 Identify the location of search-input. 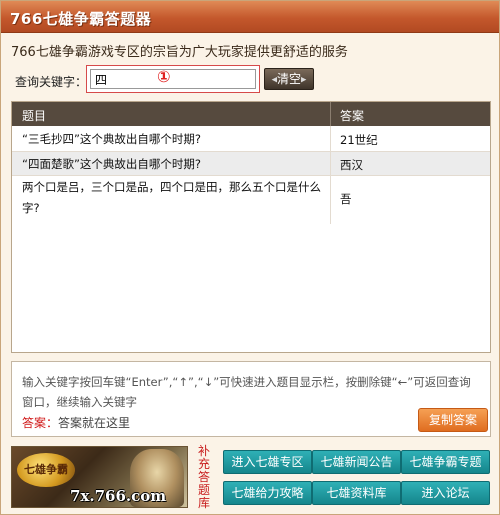
(173, 79).